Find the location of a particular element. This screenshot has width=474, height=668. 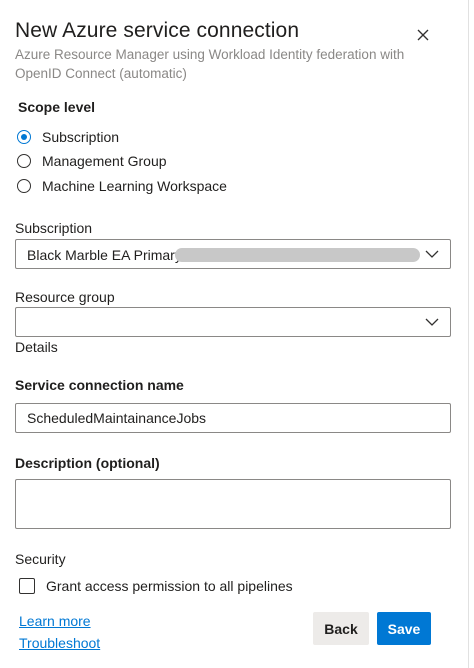

radio-ml-workspace: Machine Learning Workspace is located at coordinates (122, 186).